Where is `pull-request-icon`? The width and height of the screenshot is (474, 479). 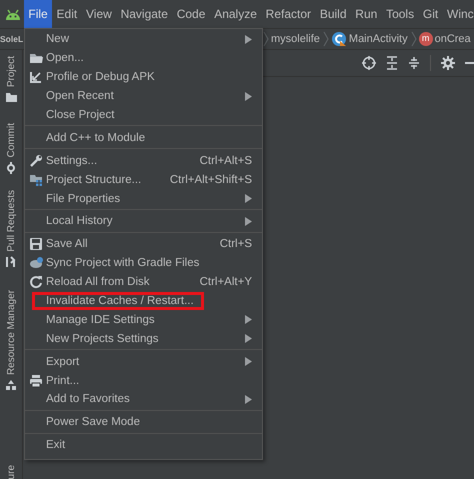 pull-request-icon is located at coordinates (11, 262).